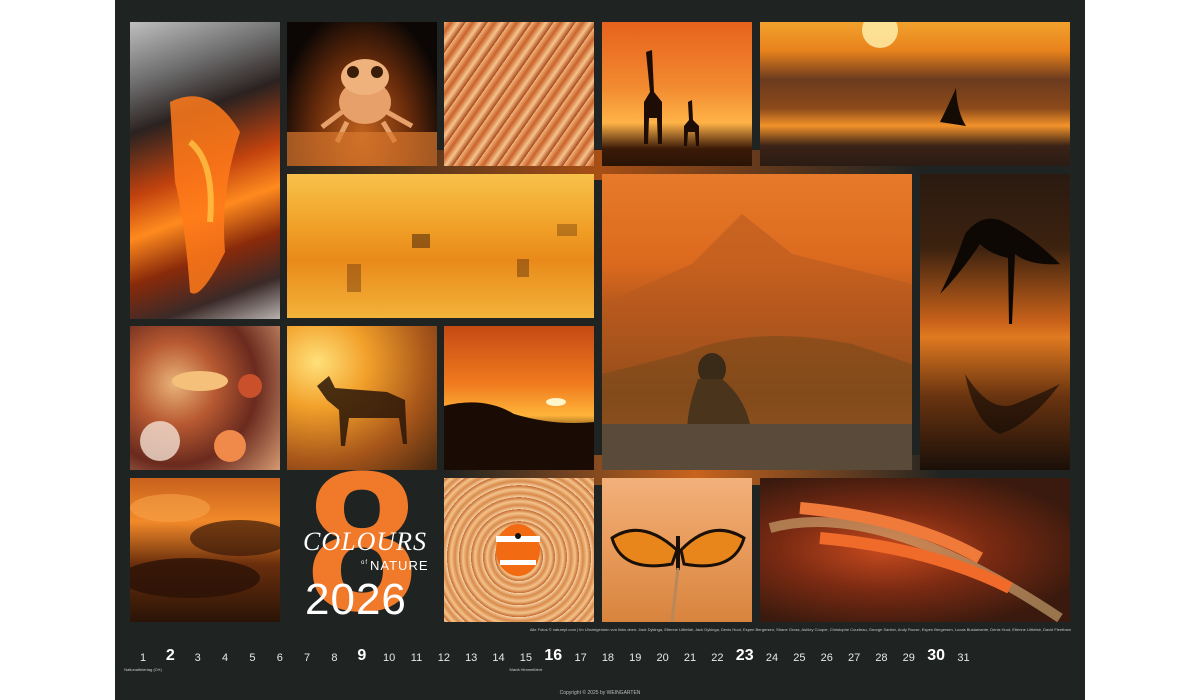 This screenshot has width=1200, height=700. I want to click on day-number: 21, so click(690, 658).